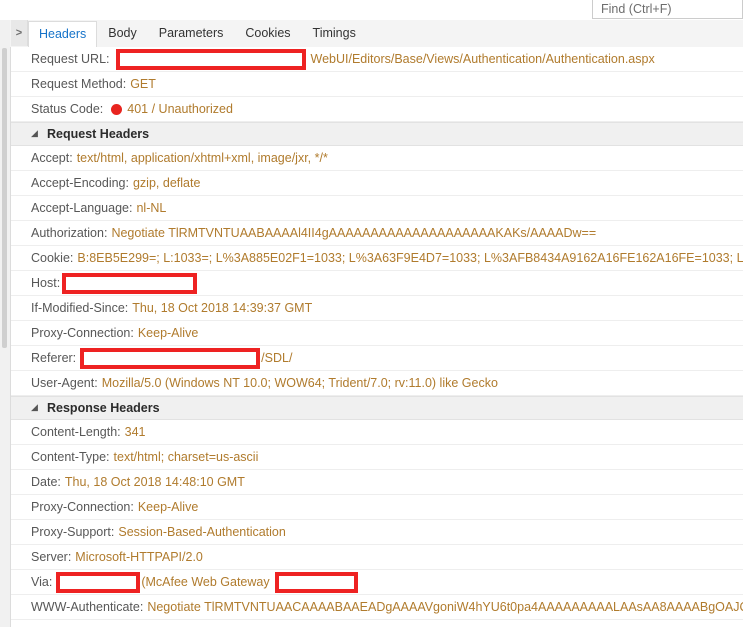 The image size is (743, 627). I want to click on top-bar: Find (Ctrl+F), so click(371, 10).